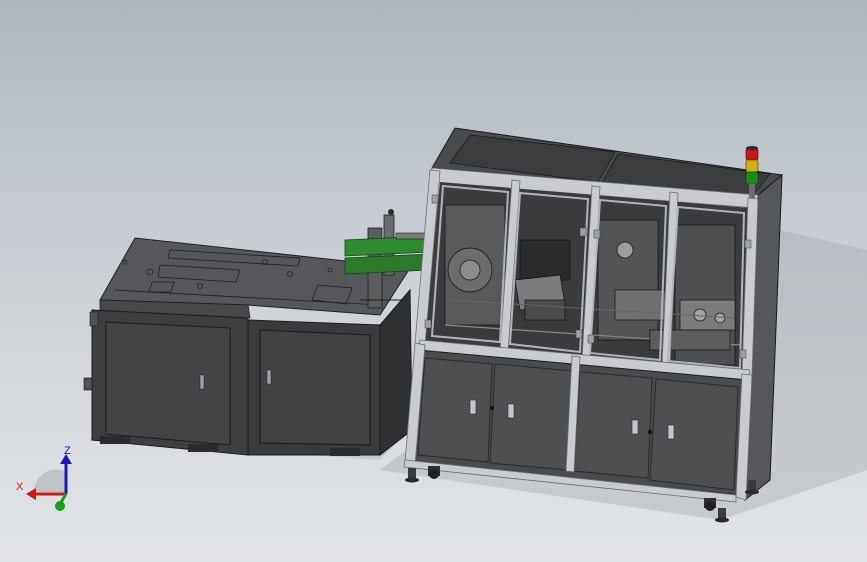 This screenshot has width=867, height=562. I want to click on triad-plane-icon, so click(49, 480).